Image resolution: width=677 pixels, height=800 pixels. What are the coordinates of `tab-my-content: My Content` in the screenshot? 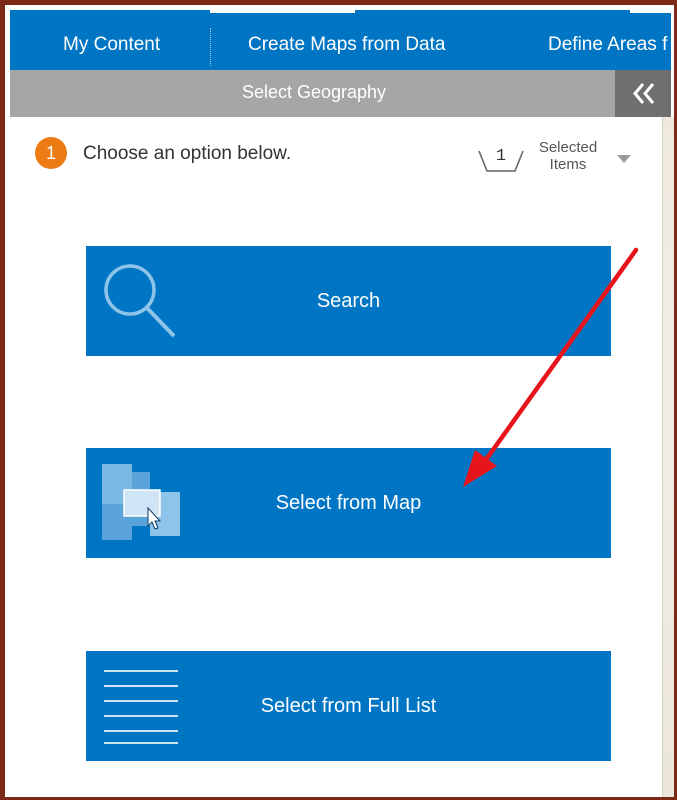 It's located at (111, 45).